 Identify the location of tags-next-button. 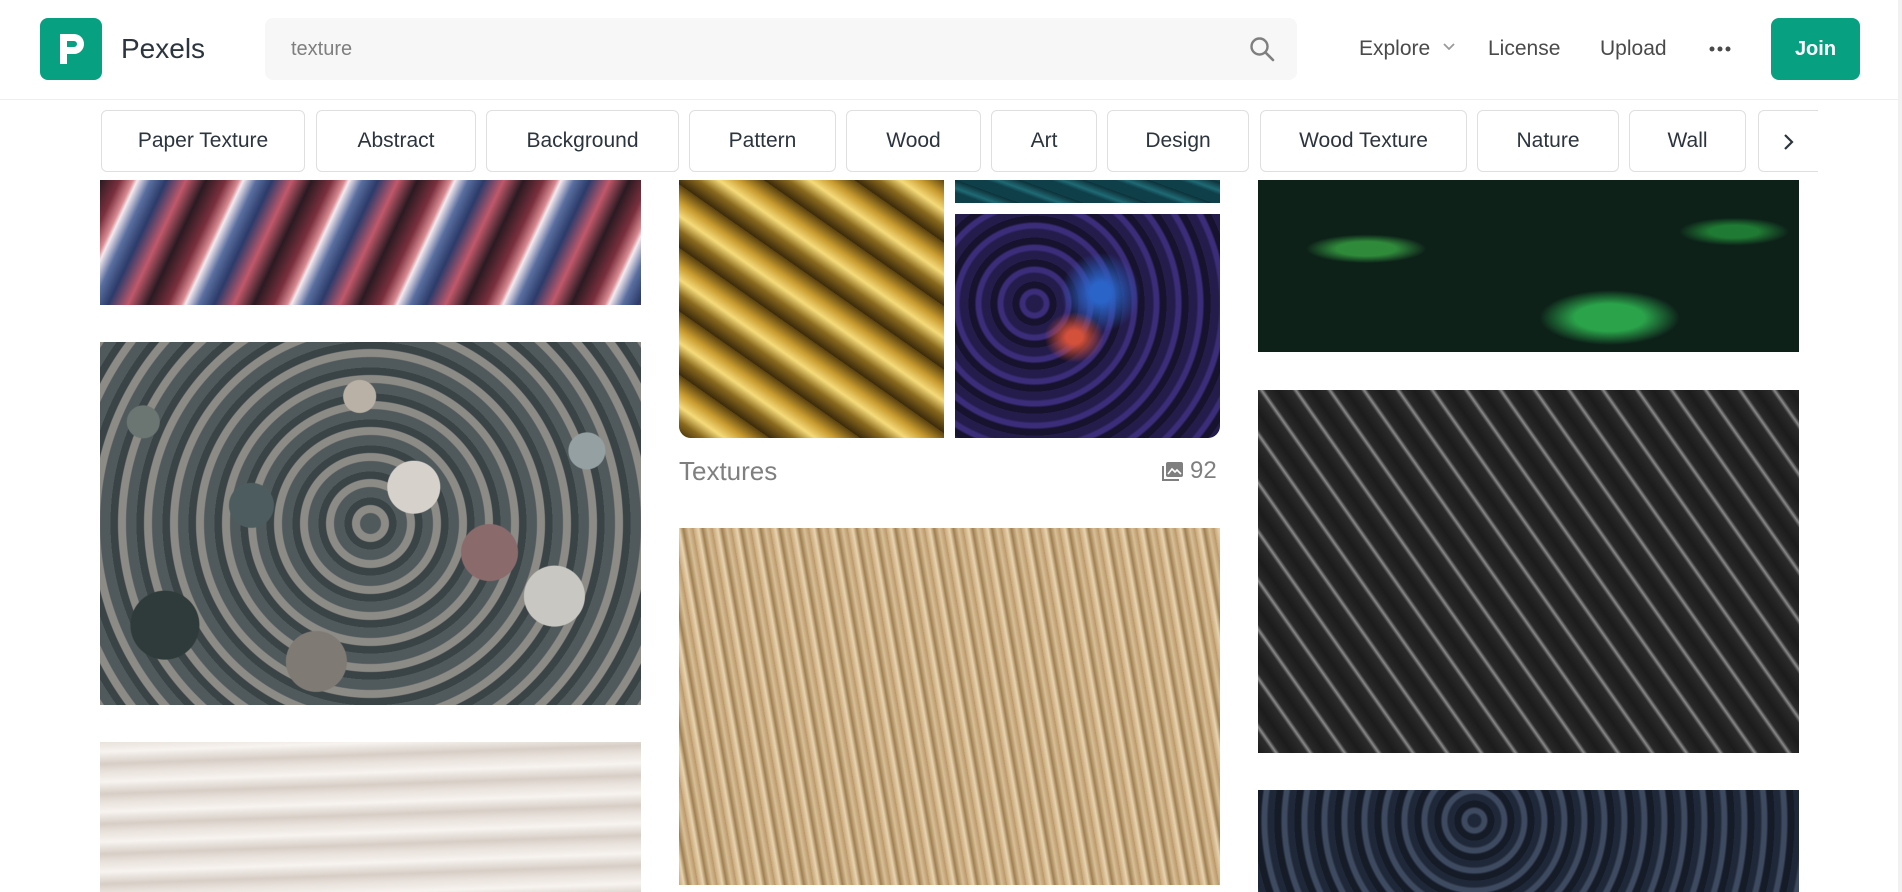
(1788, 141).